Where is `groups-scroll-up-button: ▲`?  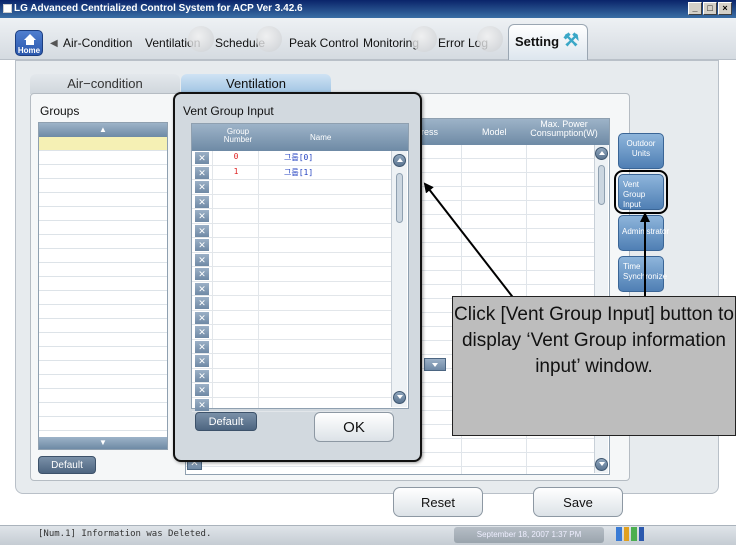
groups-scroll-up-button: ▲ is located at coordinates (103, 130).